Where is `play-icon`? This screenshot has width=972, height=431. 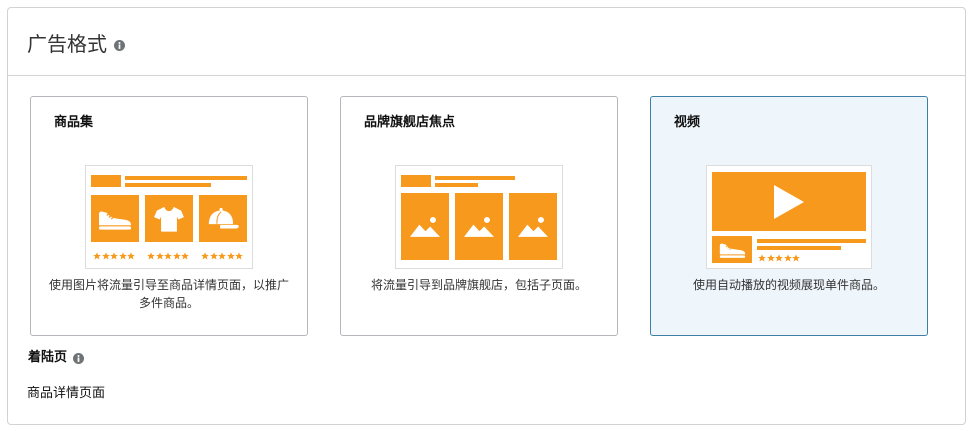
play-icon is located at coordinates (789, 201).